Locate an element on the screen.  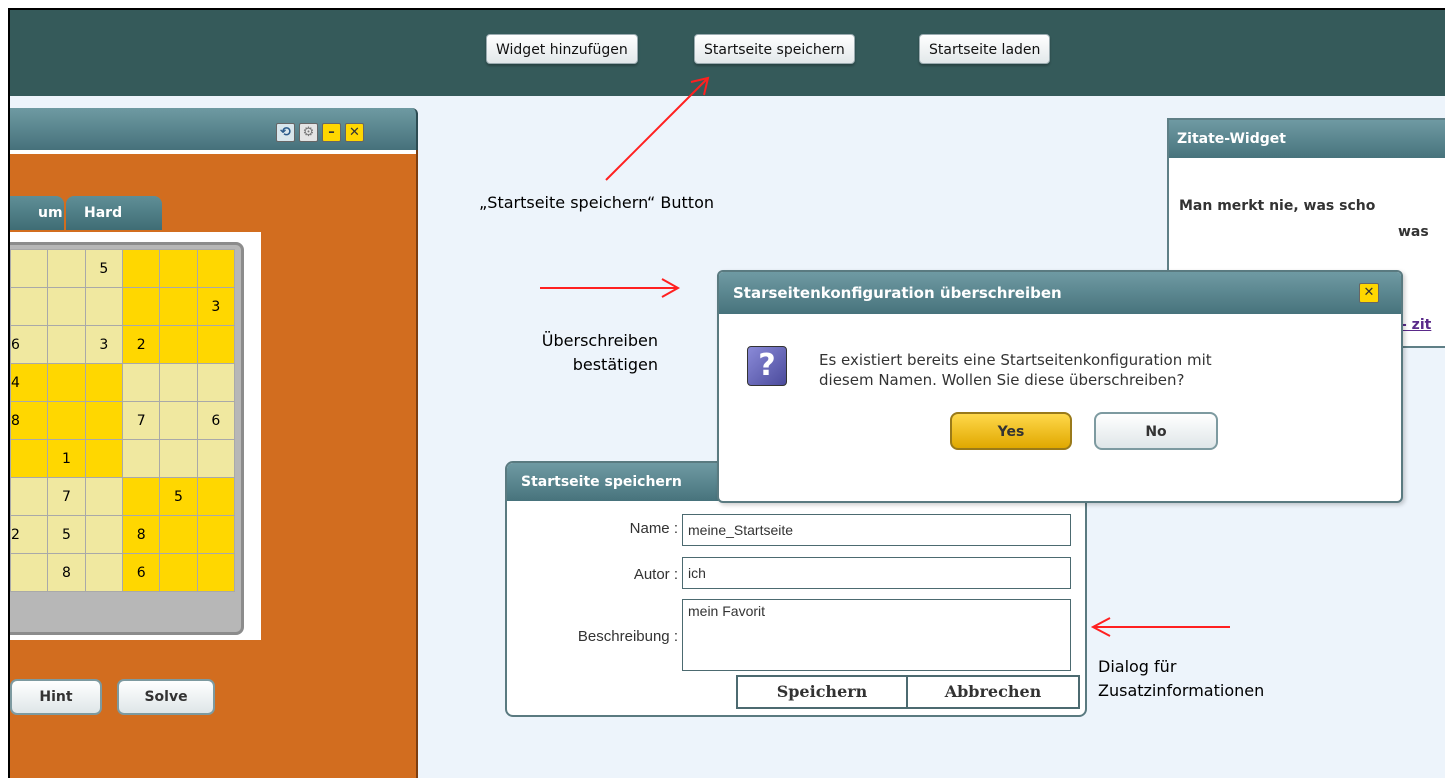
confirm-note-line1: Überschreiben is located at coordinates (599, 340).